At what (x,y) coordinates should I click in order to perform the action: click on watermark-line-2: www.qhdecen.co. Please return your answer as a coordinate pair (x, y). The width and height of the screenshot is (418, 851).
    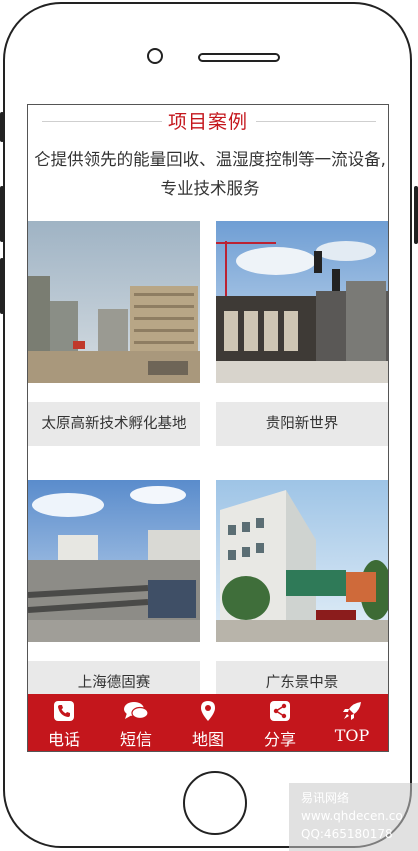
    Looking at the image, I should click on (352, 816).